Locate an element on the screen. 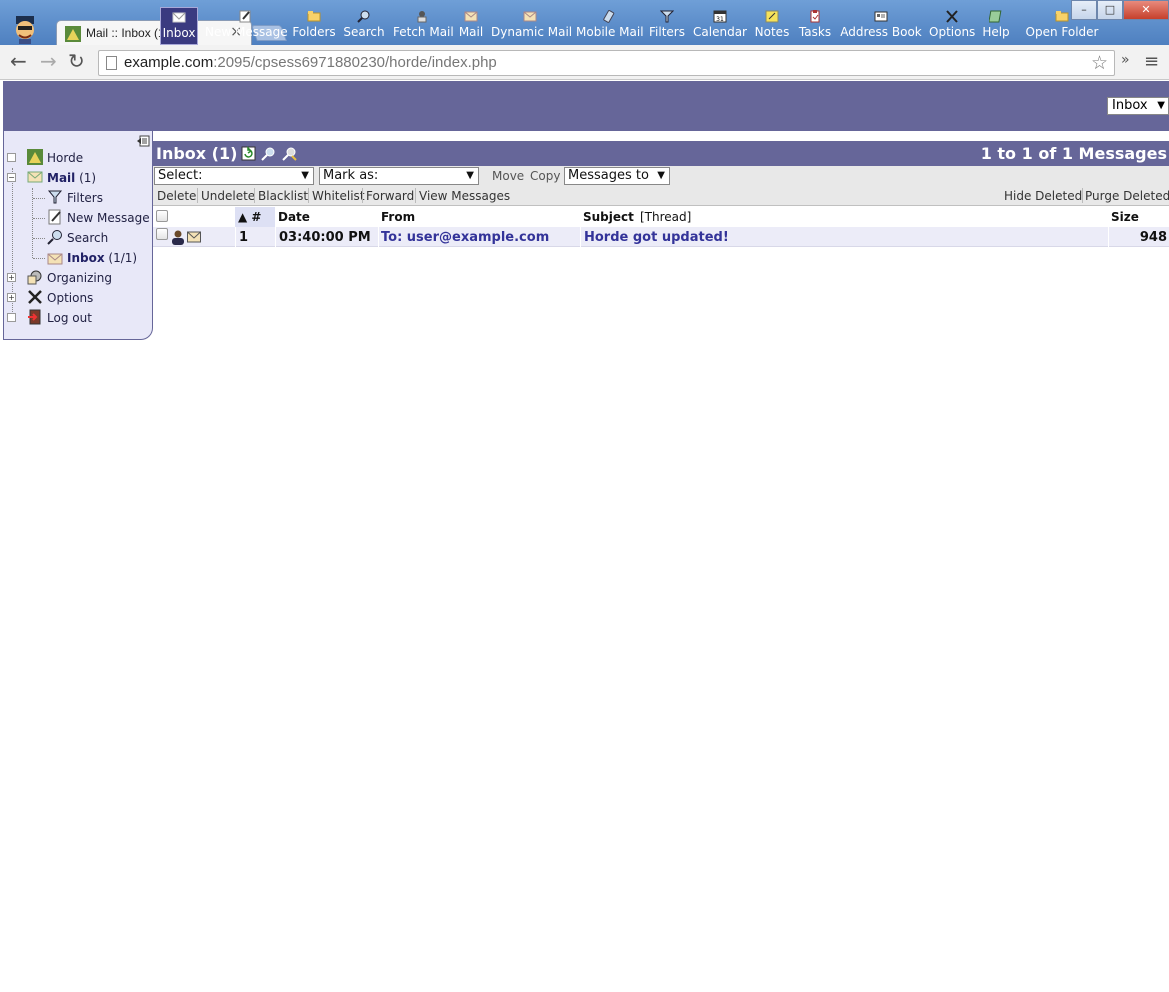  dynamic-mail-icon is located at coordinates (530, 16).